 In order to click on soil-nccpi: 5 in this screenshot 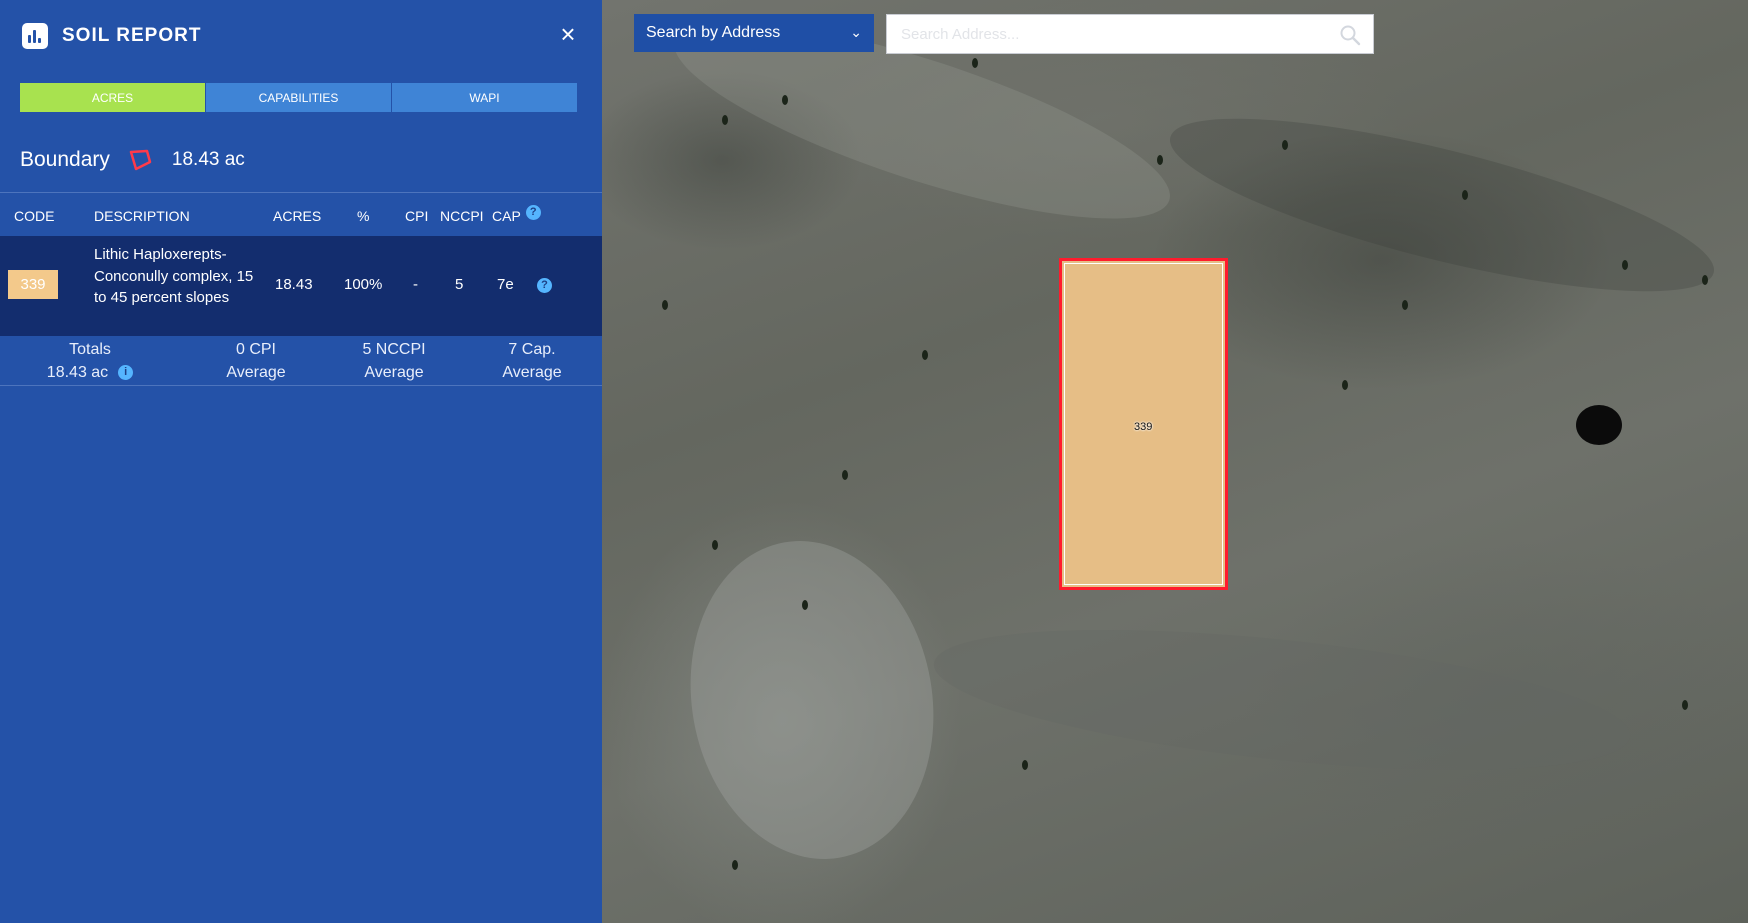, I will do `click(459, 284)`.